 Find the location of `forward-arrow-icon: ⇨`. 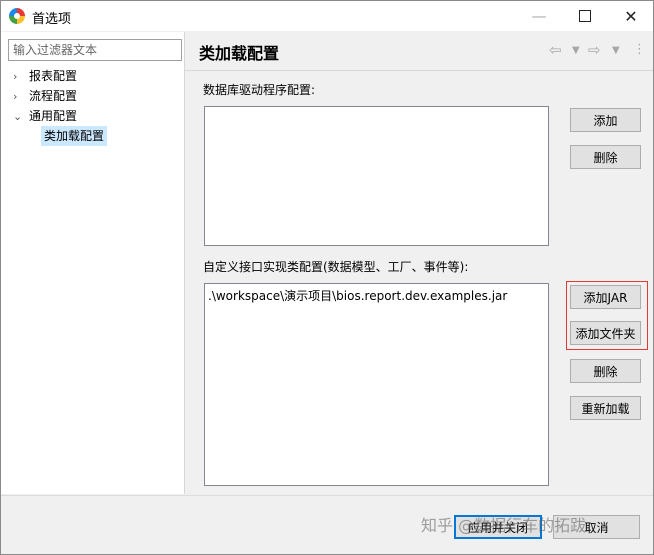

forward-arrow-icon: ⇨ is located at coordinates (594, 50).